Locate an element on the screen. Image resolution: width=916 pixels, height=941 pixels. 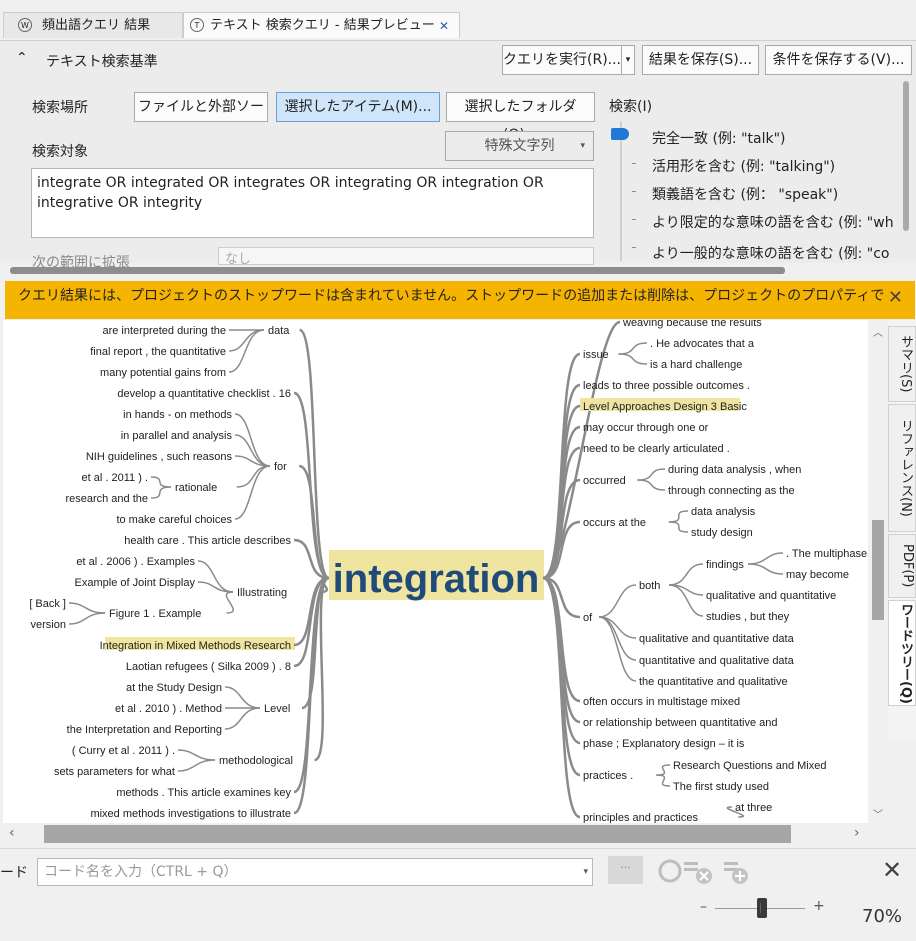
tree-context-left: Laotian refugees ( Silka 2009 ) . 8 is located at coordinates (208, 667).